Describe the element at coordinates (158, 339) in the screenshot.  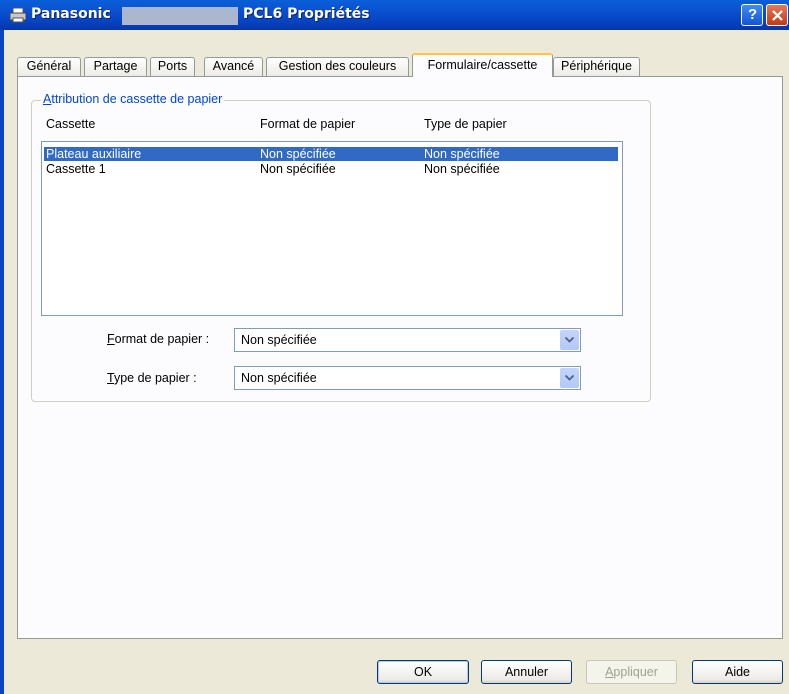
I see `paper-format-label: Format de papier :` at that location.